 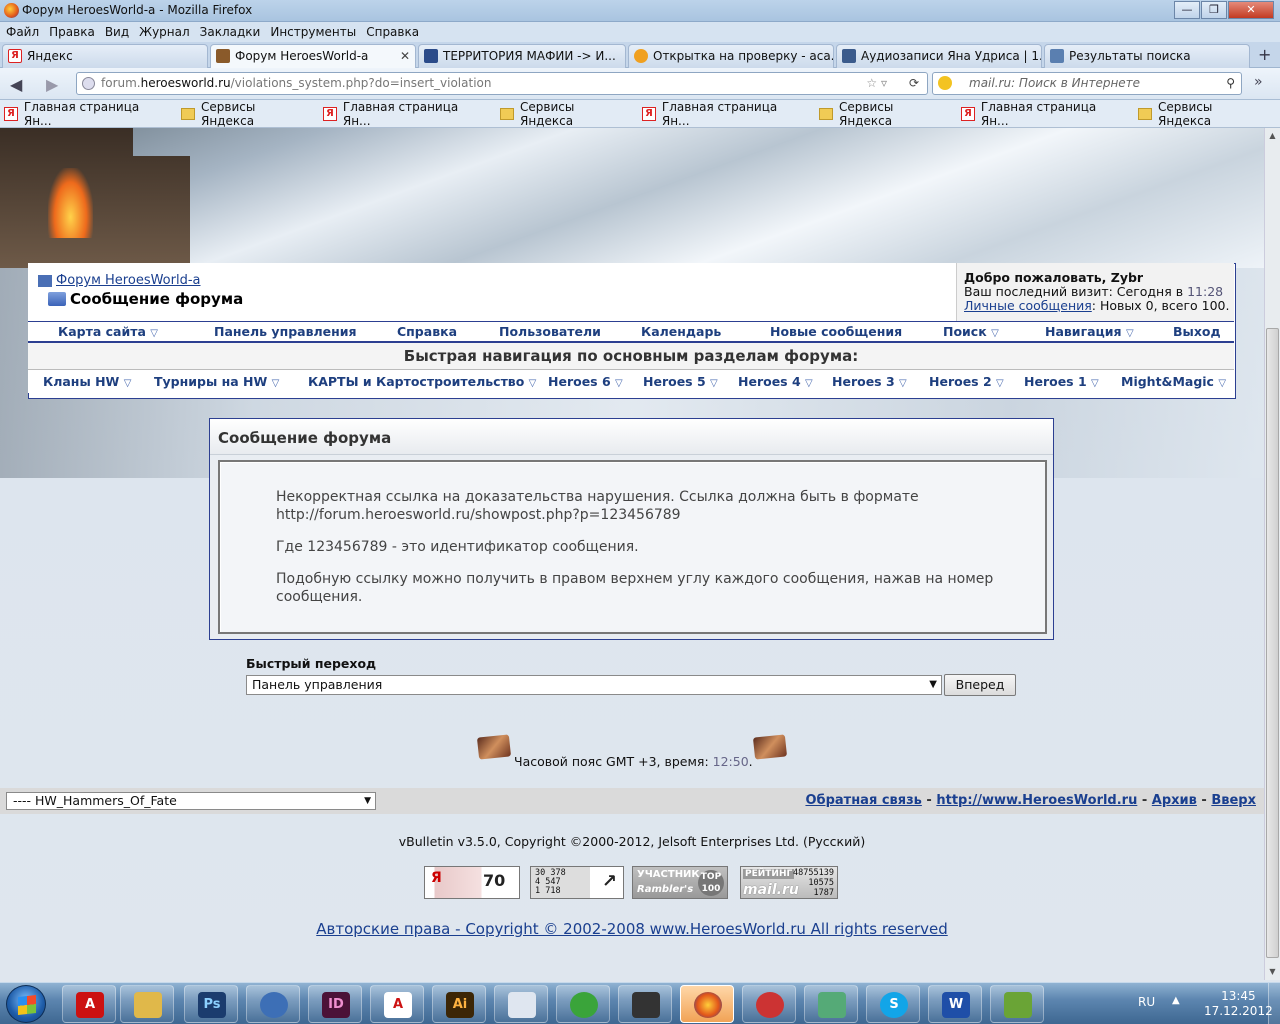 What do you see at coordinates (681, 331) in the screenshot?
I see `menu-calendar: Календарь` at bounding box center [681, 331].